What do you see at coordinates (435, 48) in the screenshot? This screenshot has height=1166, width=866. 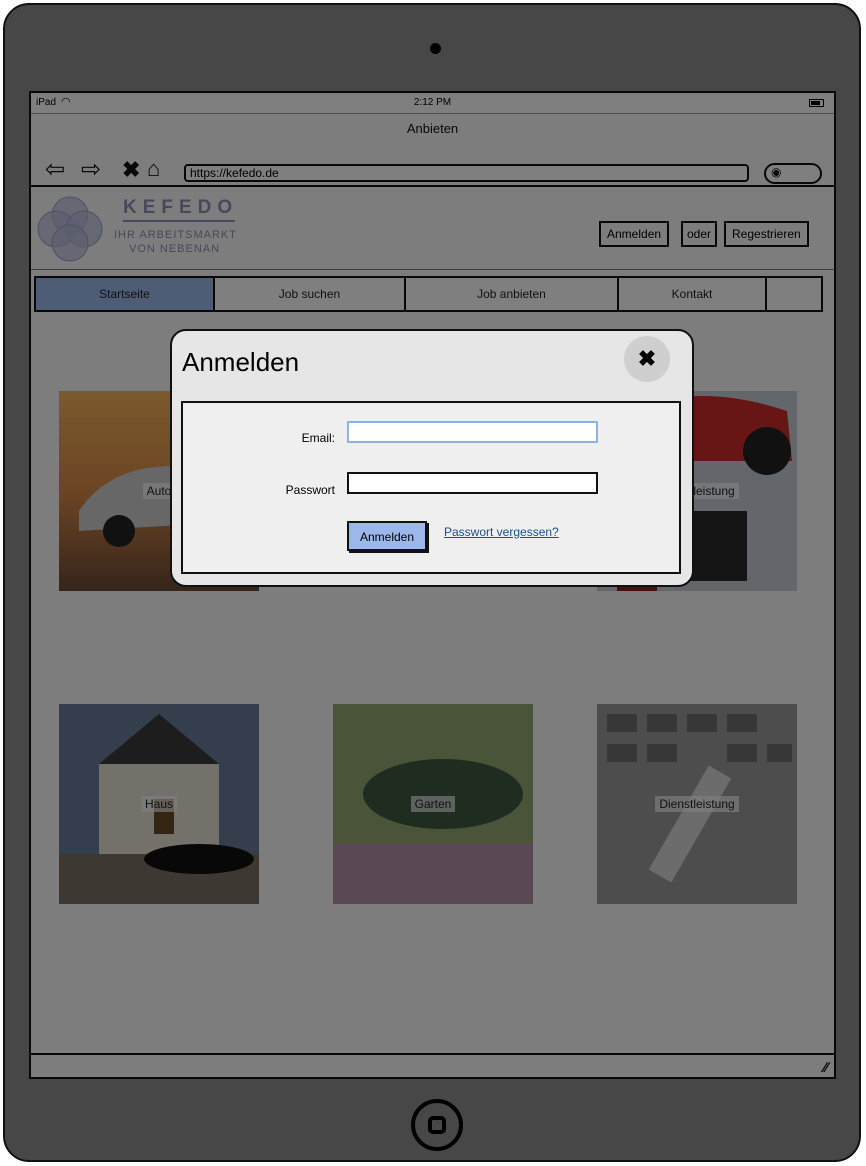 I see `camera` at bounding box center [435, 48].